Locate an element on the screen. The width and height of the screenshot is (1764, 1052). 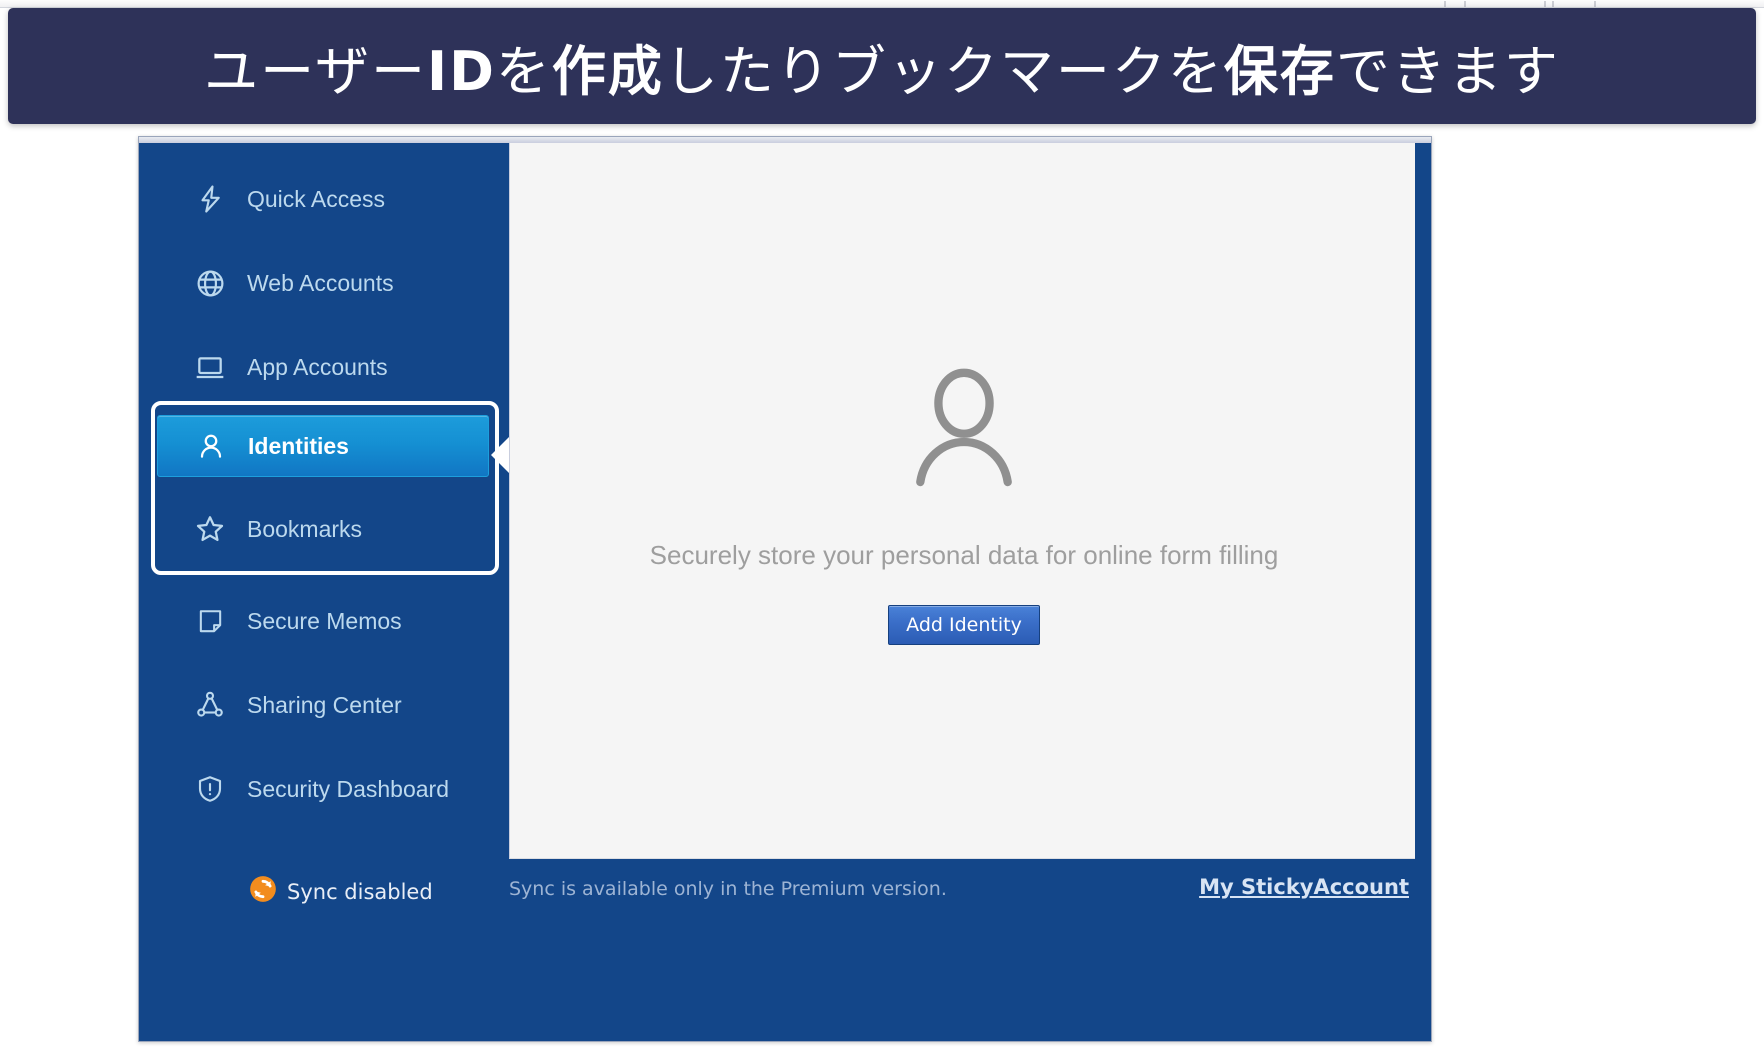
sidebar-item-identities: Identities is located at coordinates (323, 446).